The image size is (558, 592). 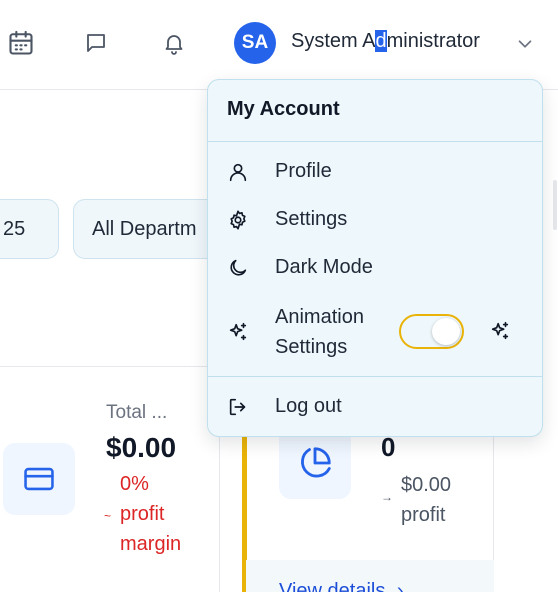 What do you see at coordinates (423, 515) in the screenshot?
I see `kpi-subtext-line: profit` at bounding box center [423, 515].